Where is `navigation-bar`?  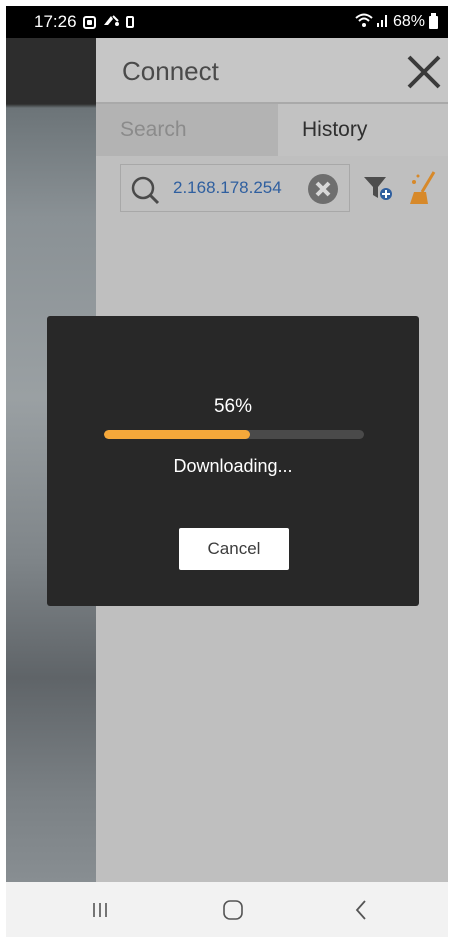 navigation-bar is located at coordinates (227, 909).